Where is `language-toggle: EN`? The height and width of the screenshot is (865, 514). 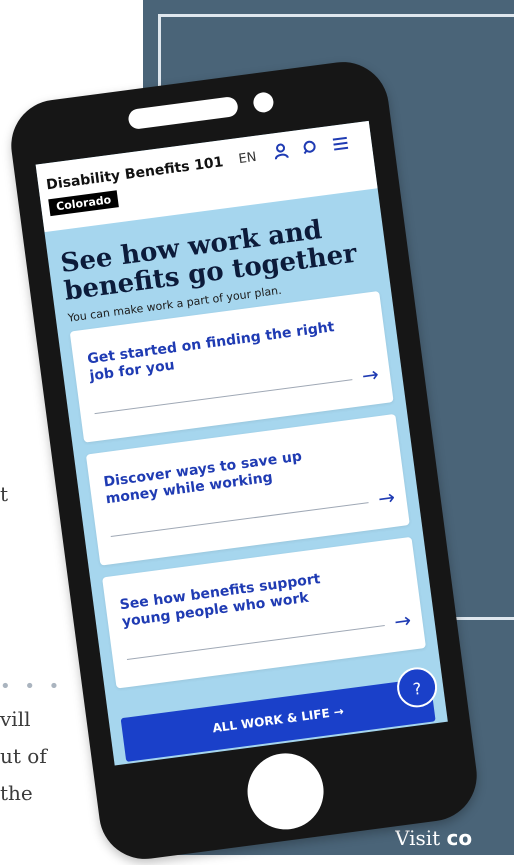
language-toggle: EN is located at coordinates (248, 158).